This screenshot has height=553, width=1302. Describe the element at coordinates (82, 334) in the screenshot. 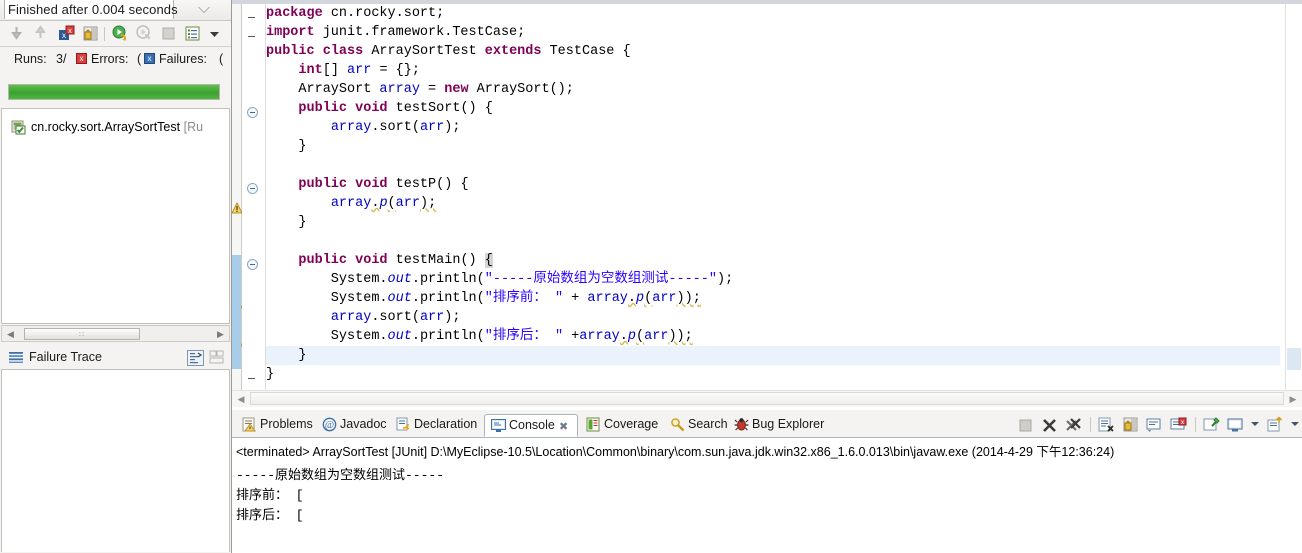

I see `scrollbar-thumb: ∶∶` at that location.